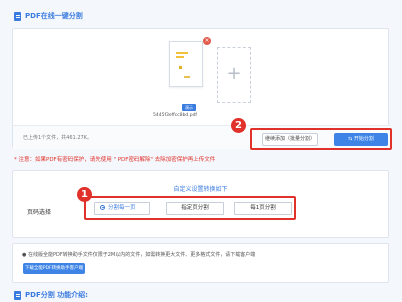  Describe the element at coordinates (84, 194) in the screenshot. I see `annotation-marker-1: 1` at that location.